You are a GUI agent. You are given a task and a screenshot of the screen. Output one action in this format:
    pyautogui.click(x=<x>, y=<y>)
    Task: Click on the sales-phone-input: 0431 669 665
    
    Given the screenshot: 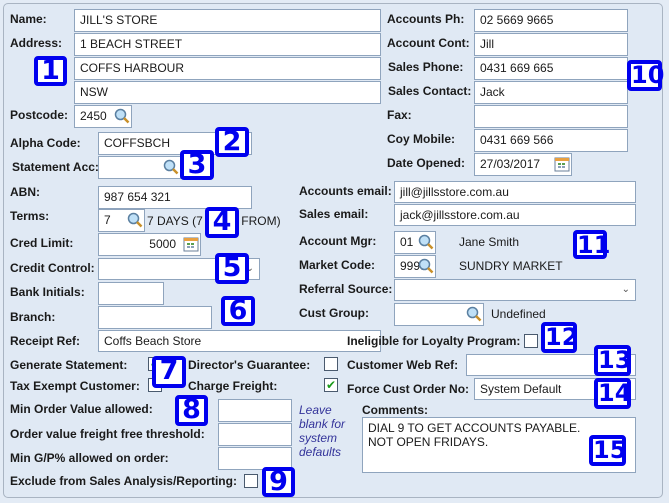 What is the action you would take?
    pyautogui.click(x=551, y=68)
    